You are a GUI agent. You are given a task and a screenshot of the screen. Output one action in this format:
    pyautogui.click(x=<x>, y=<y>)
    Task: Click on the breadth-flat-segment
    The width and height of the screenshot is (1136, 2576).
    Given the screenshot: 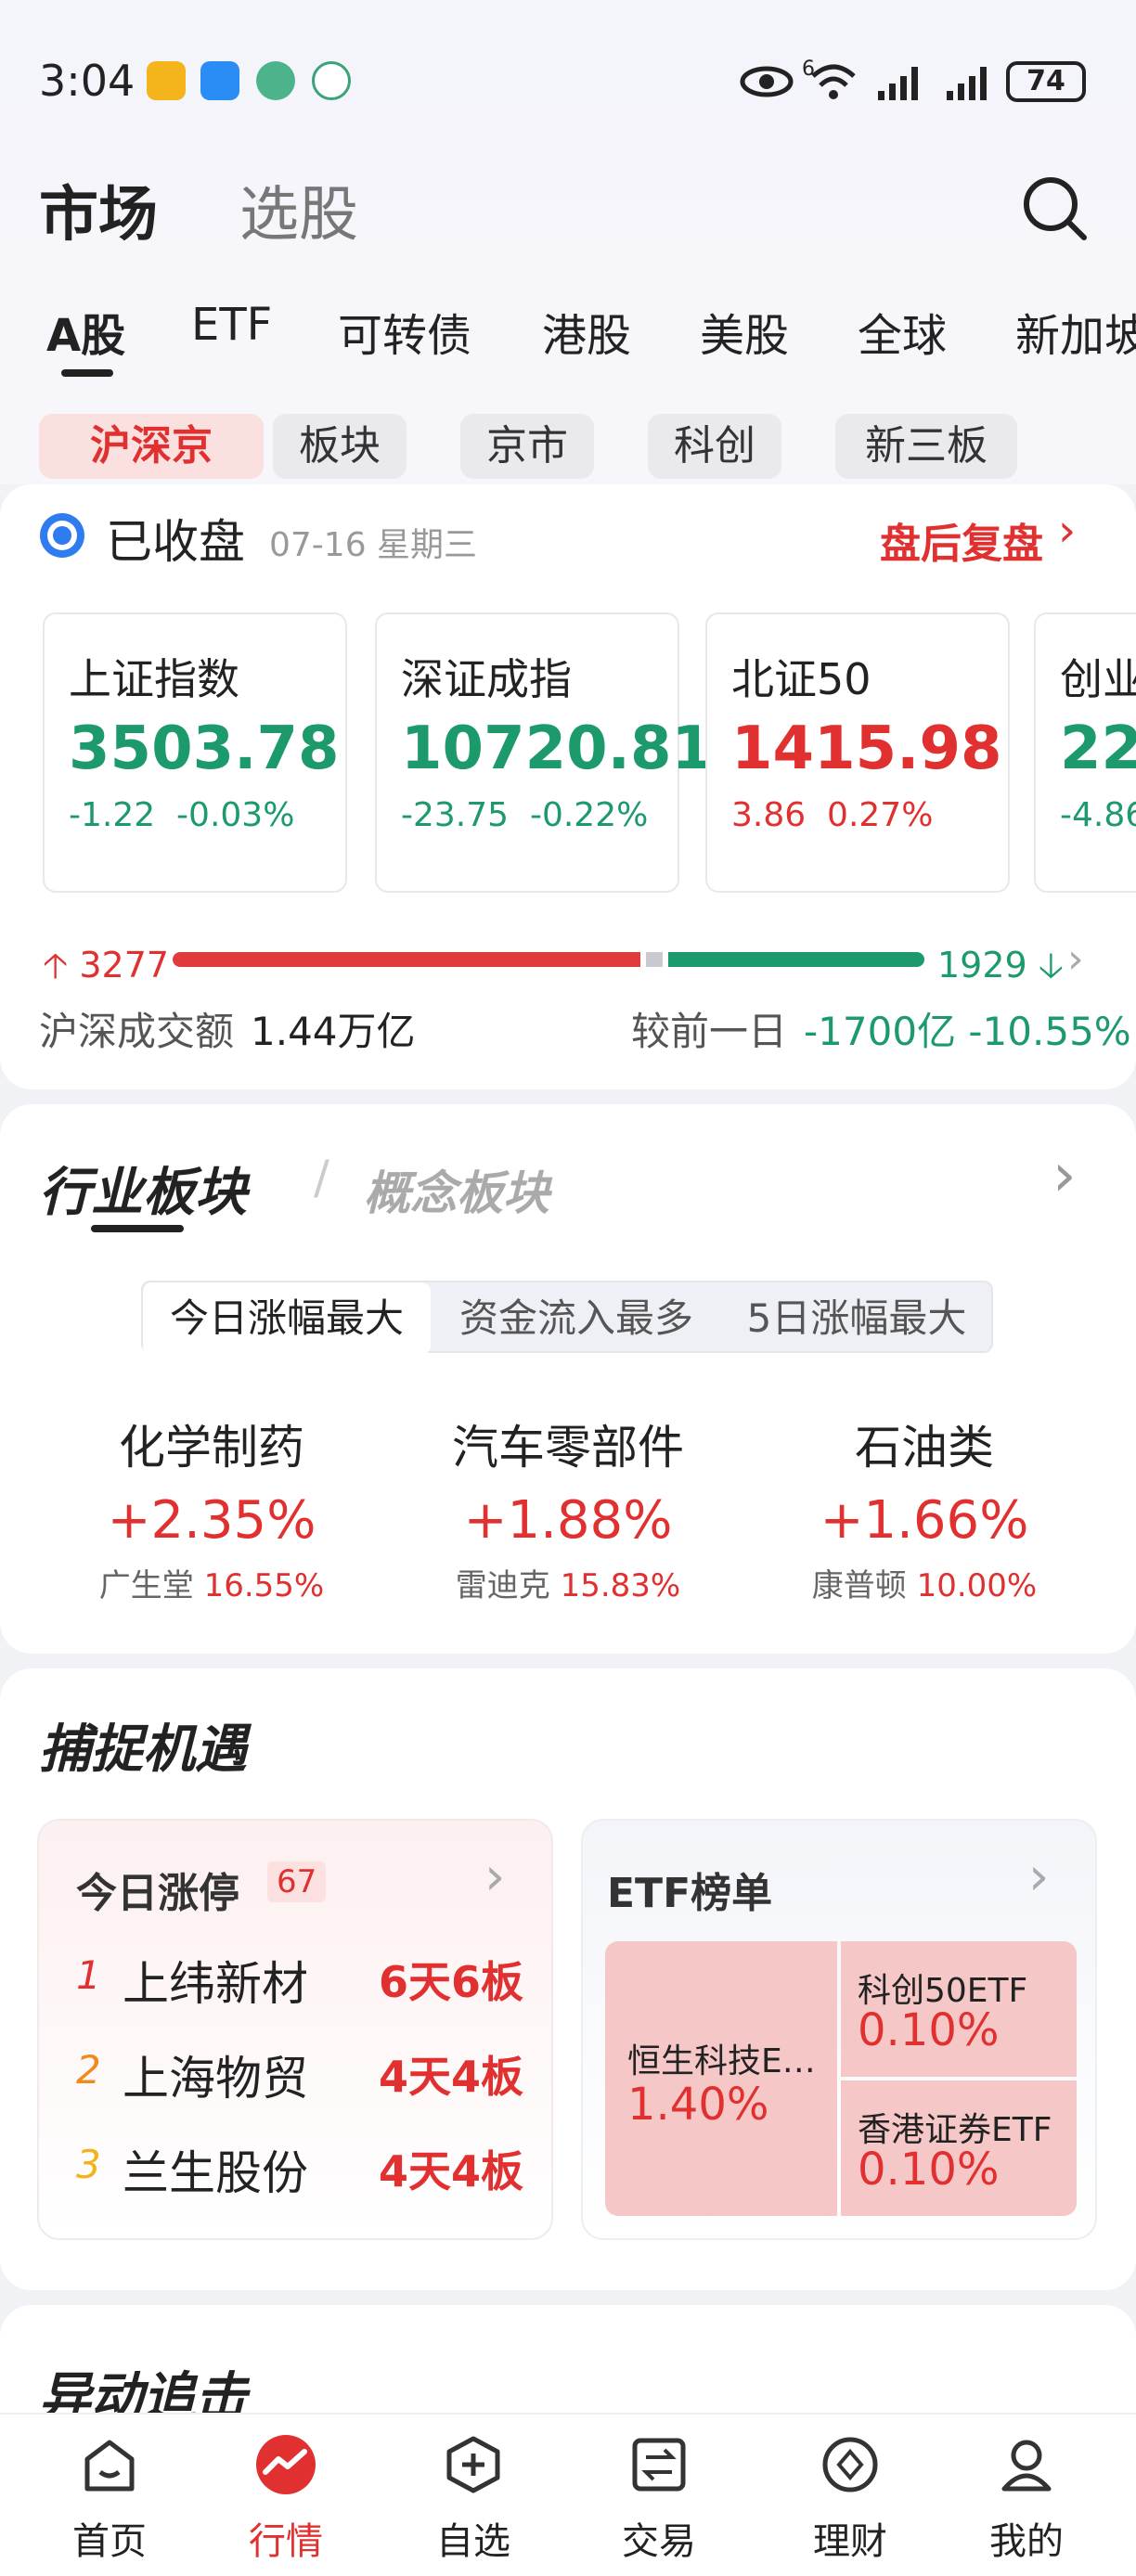 What is the action you would take?
    pyautogui.click(x=654, y=959)
    